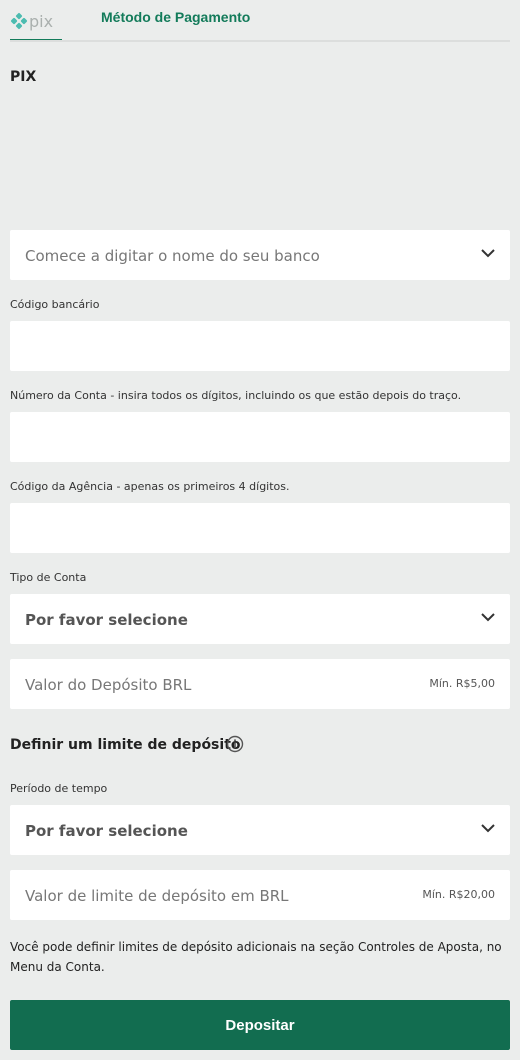  What do you see at coordinates (176, 17) in the screenshot?
I see `payment-method-title: Método de Pagamento` at bounding box center [176, 17].